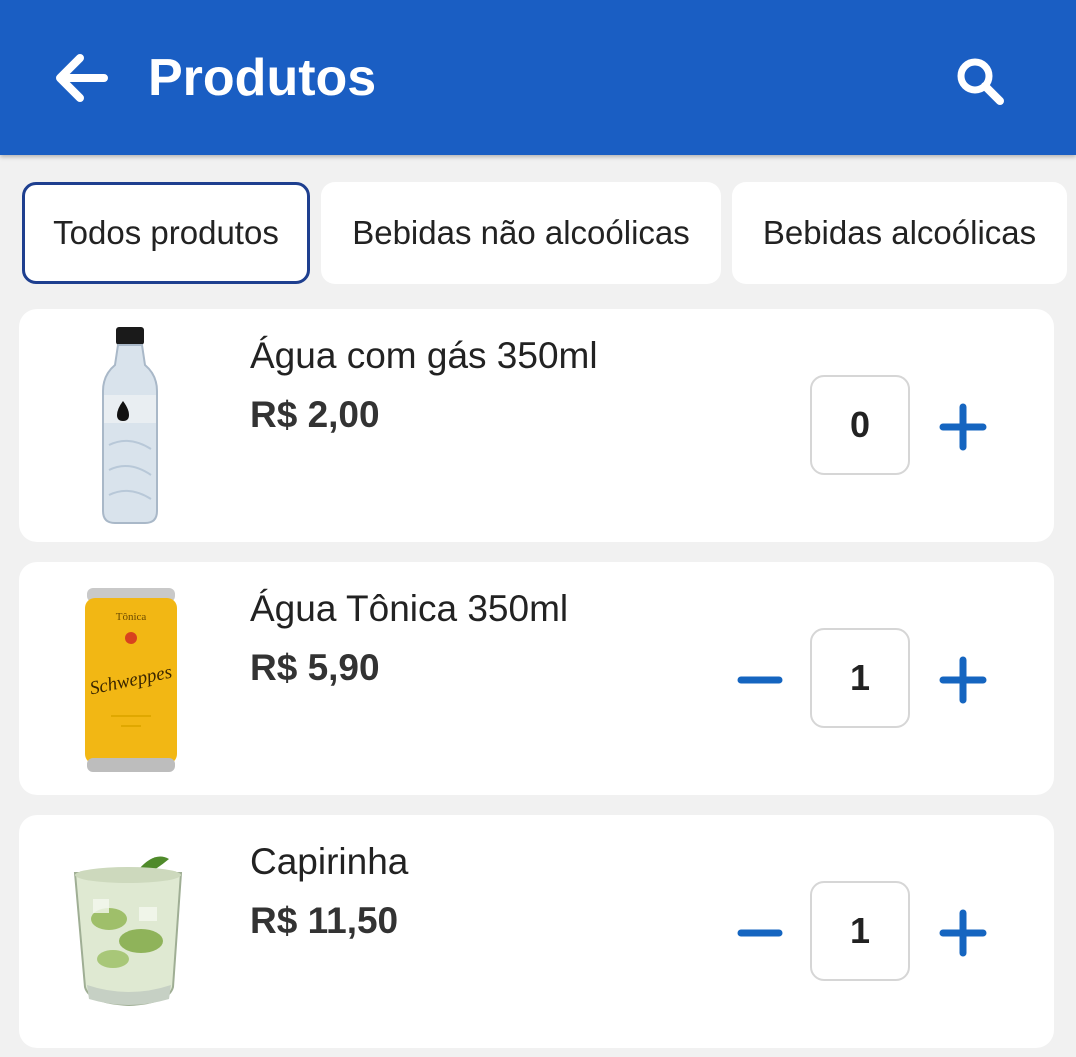 The height and width of the screenshot is (1057, 1076). I want to click on caipirinha-glass-image, so click(128, 931).